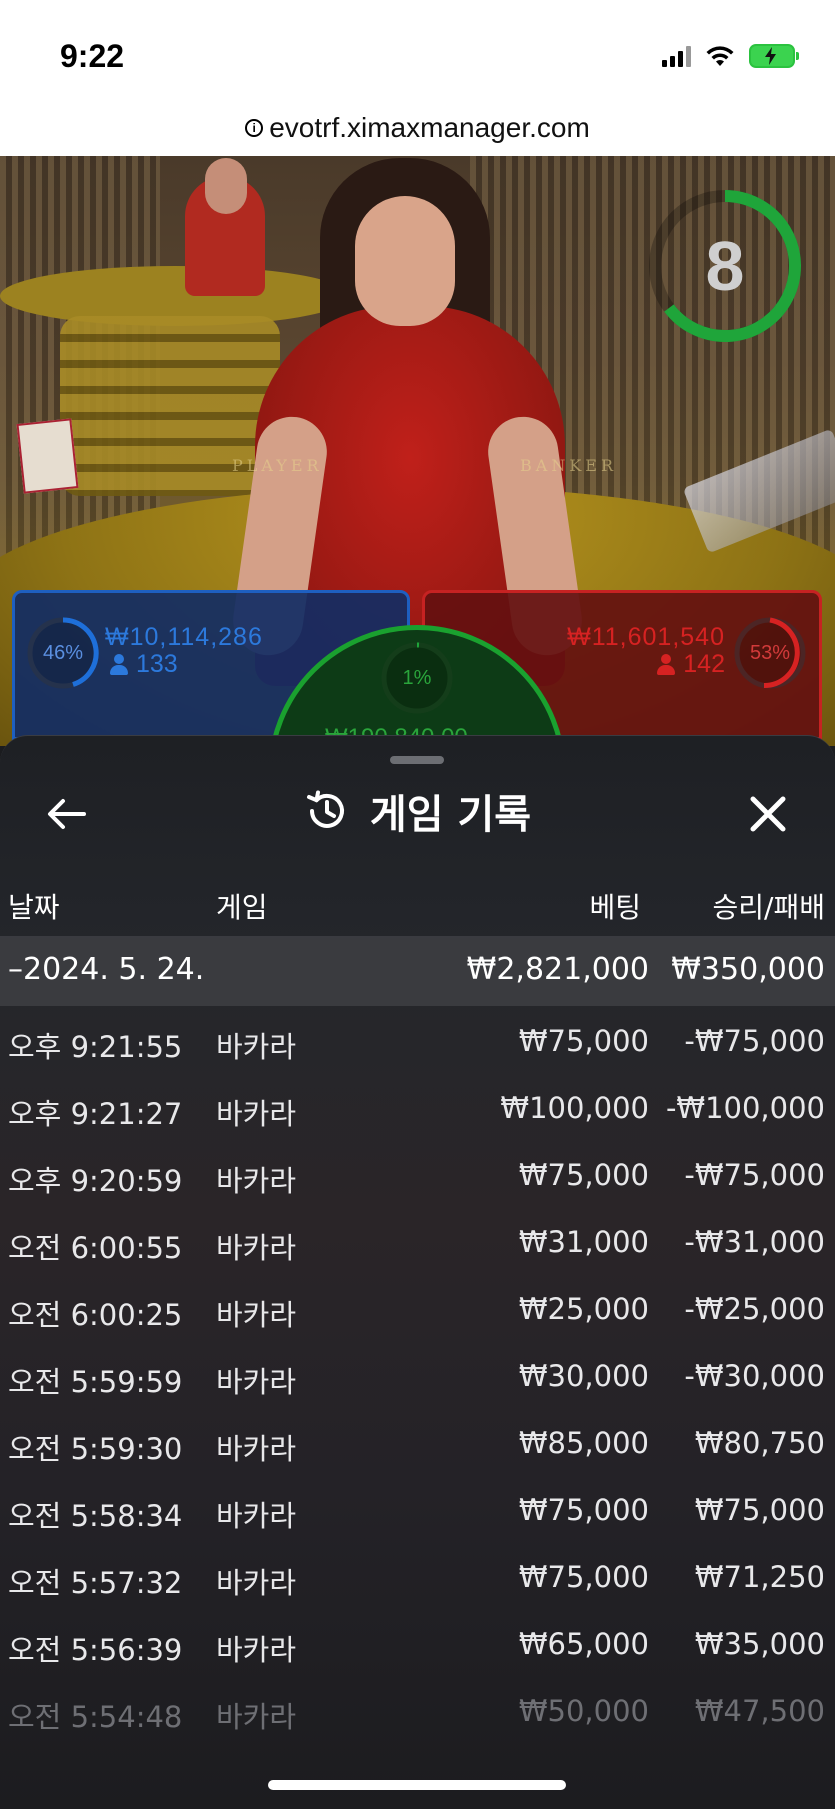 This screenshot has width=835, height=1809. Describe the element at coordinates (417, 1575) in the screenshot. I see `history-row: 오전 5:57:32 바카라 ₩75,000 ₩71,250` at that location.